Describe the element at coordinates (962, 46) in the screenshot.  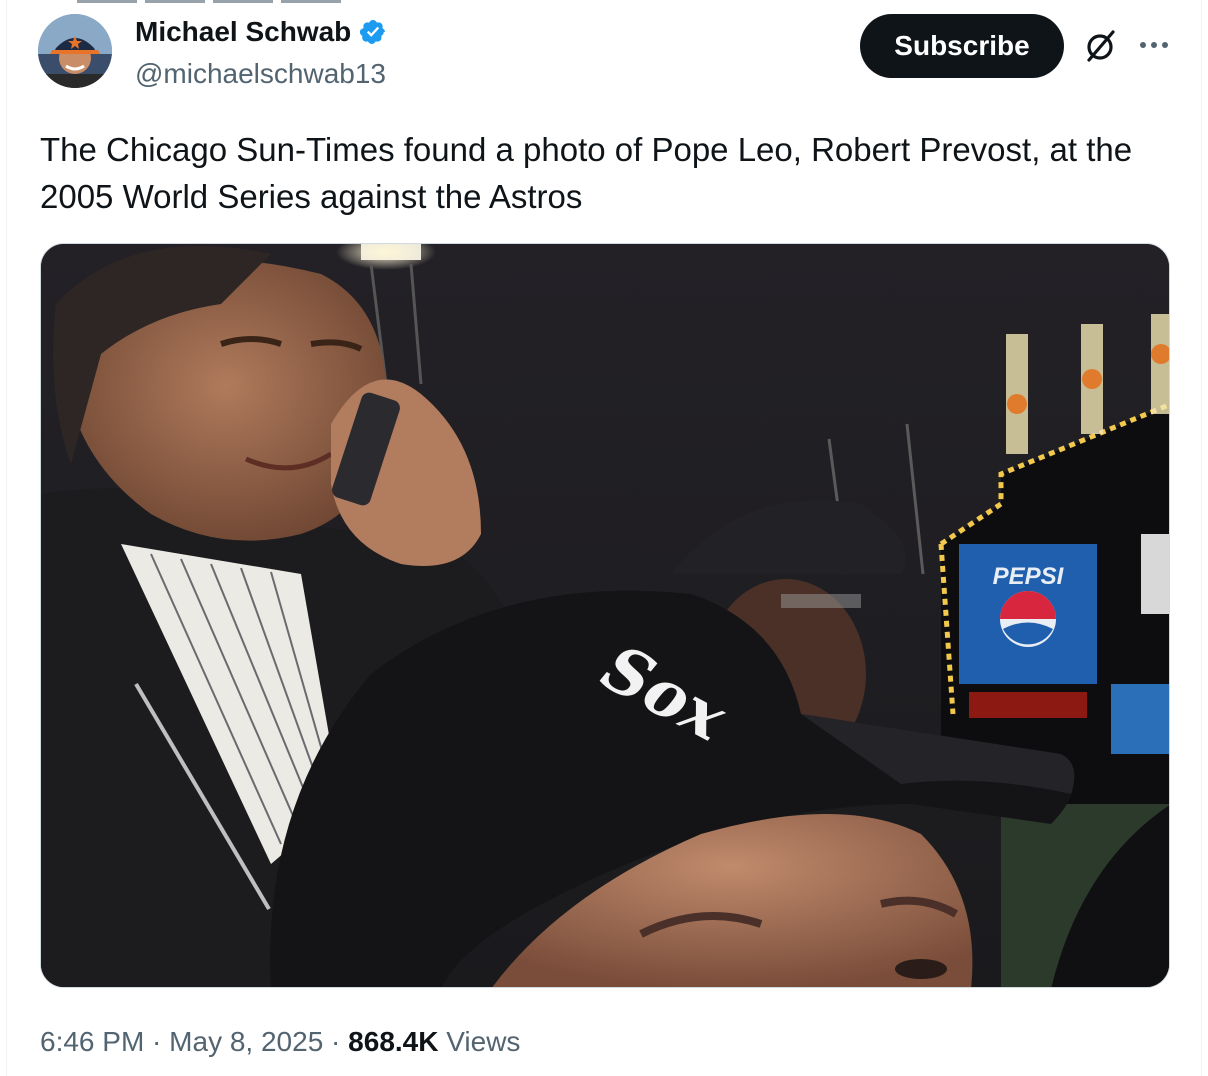
I see `subscribe-button: Subscribe` at that location.